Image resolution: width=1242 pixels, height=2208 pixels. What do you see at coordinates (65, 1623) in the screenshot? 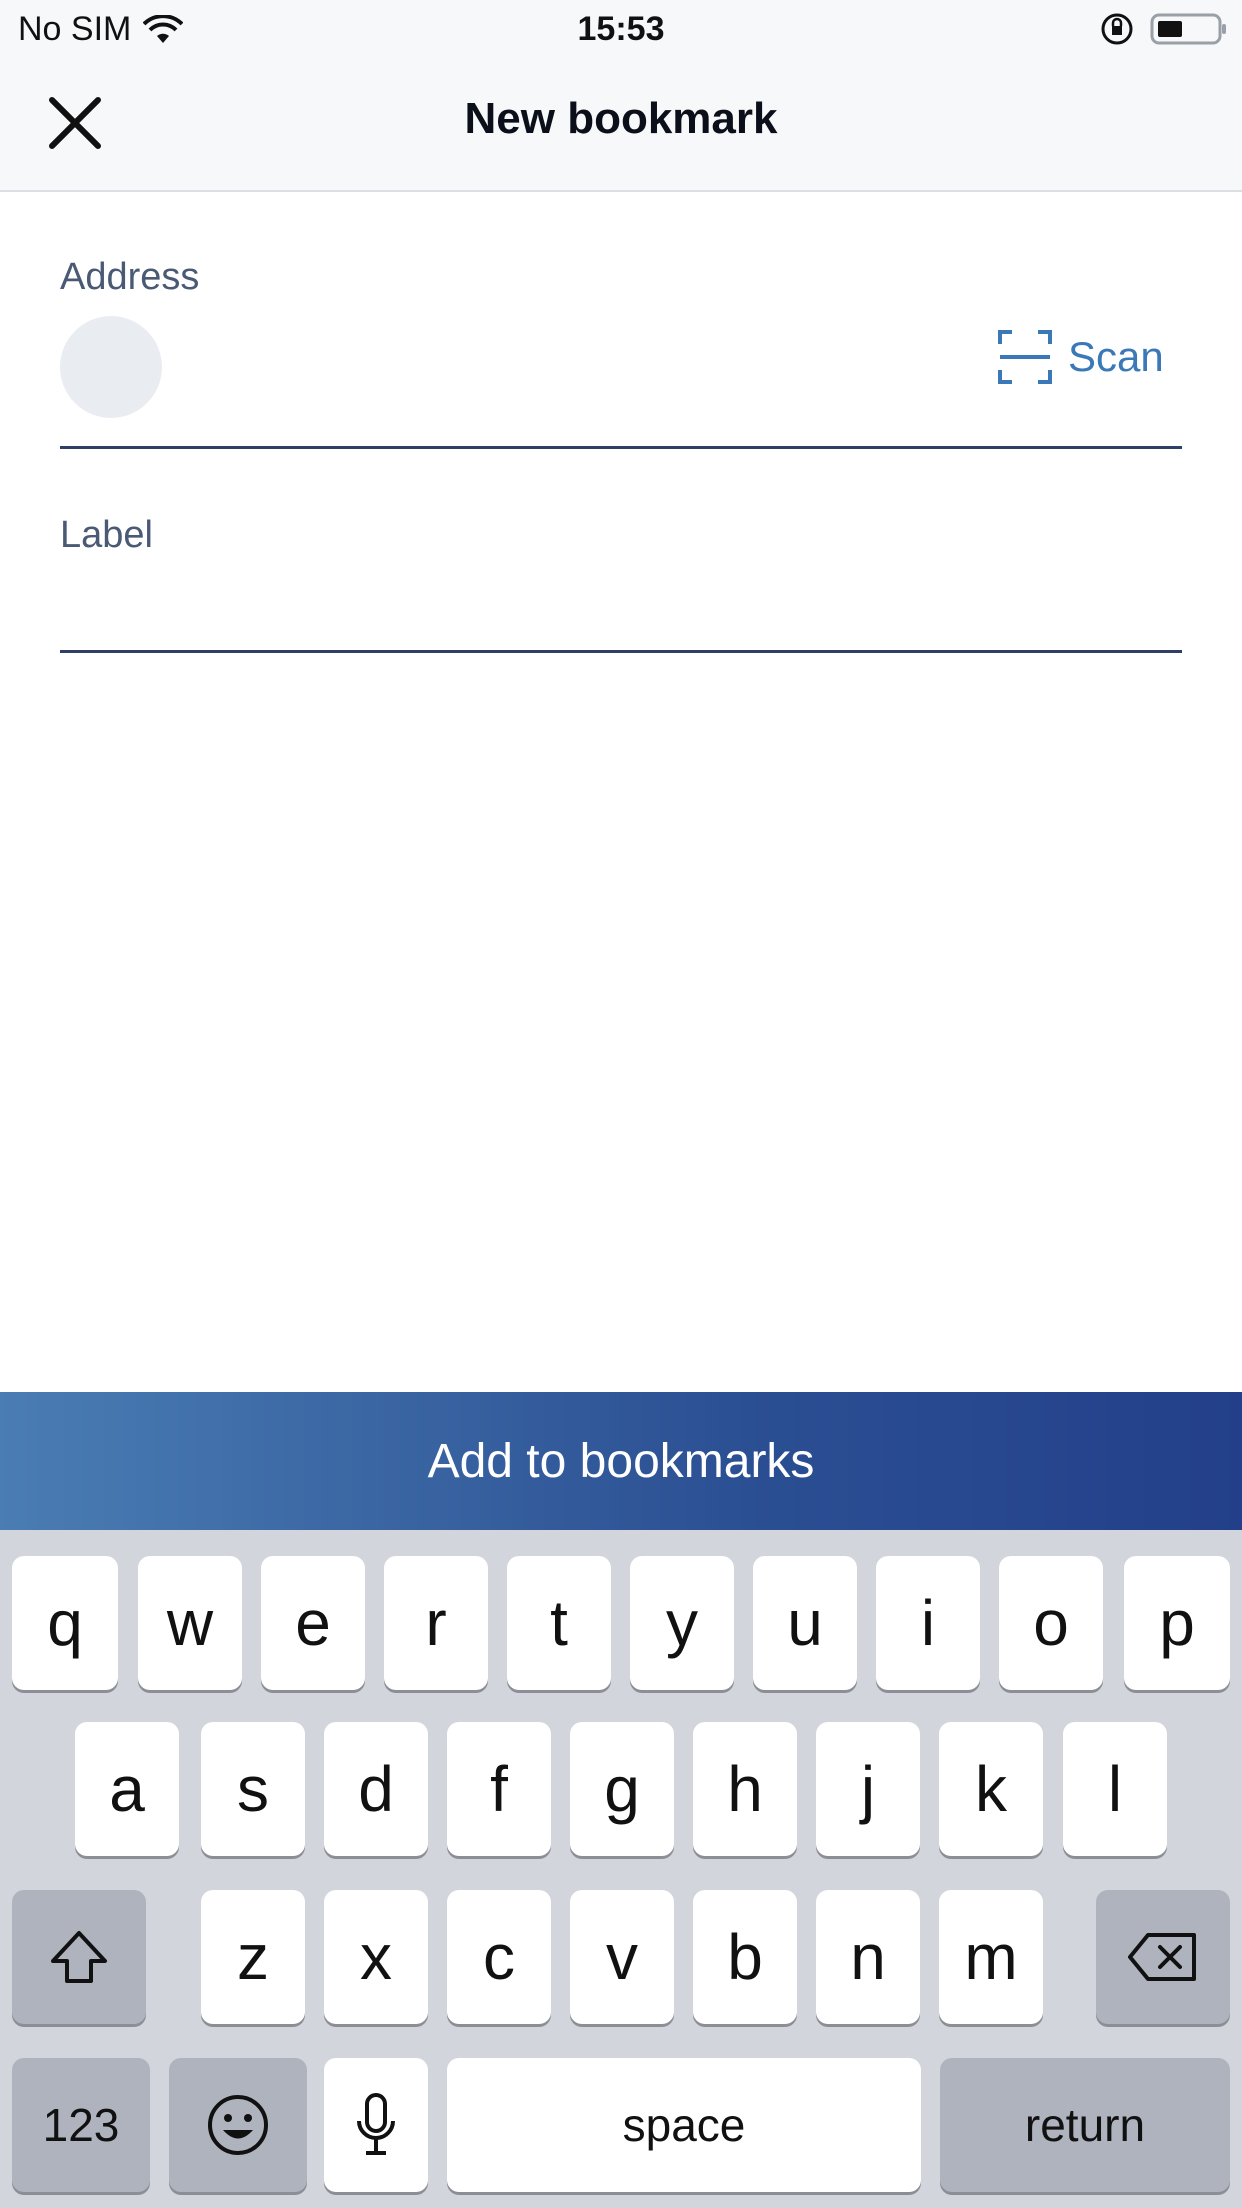
I see `key-q: q` at bounding box center [65, 1623].